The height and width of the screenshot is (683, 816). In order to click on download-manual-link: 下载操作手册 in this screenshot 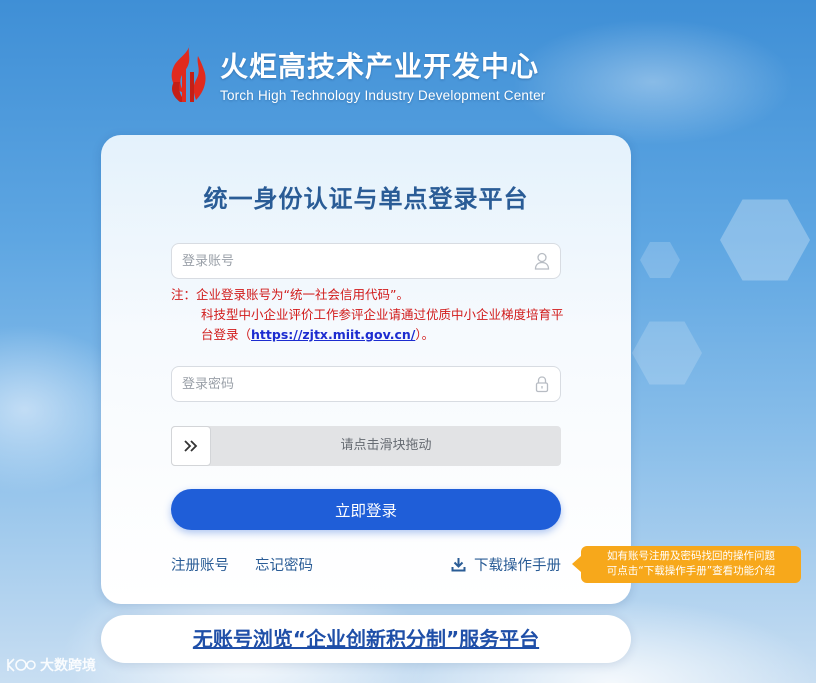, I will do `click(506, 564)`.